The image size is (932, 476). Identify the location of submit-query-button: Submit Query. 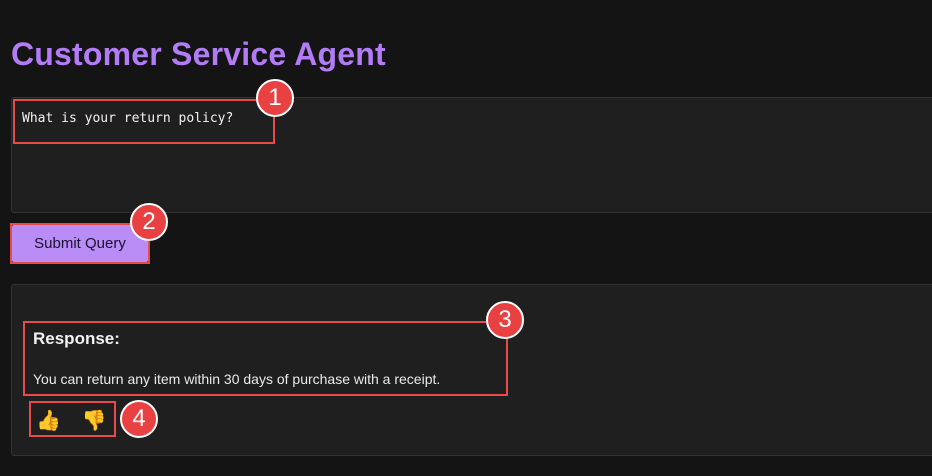
(80, 243).